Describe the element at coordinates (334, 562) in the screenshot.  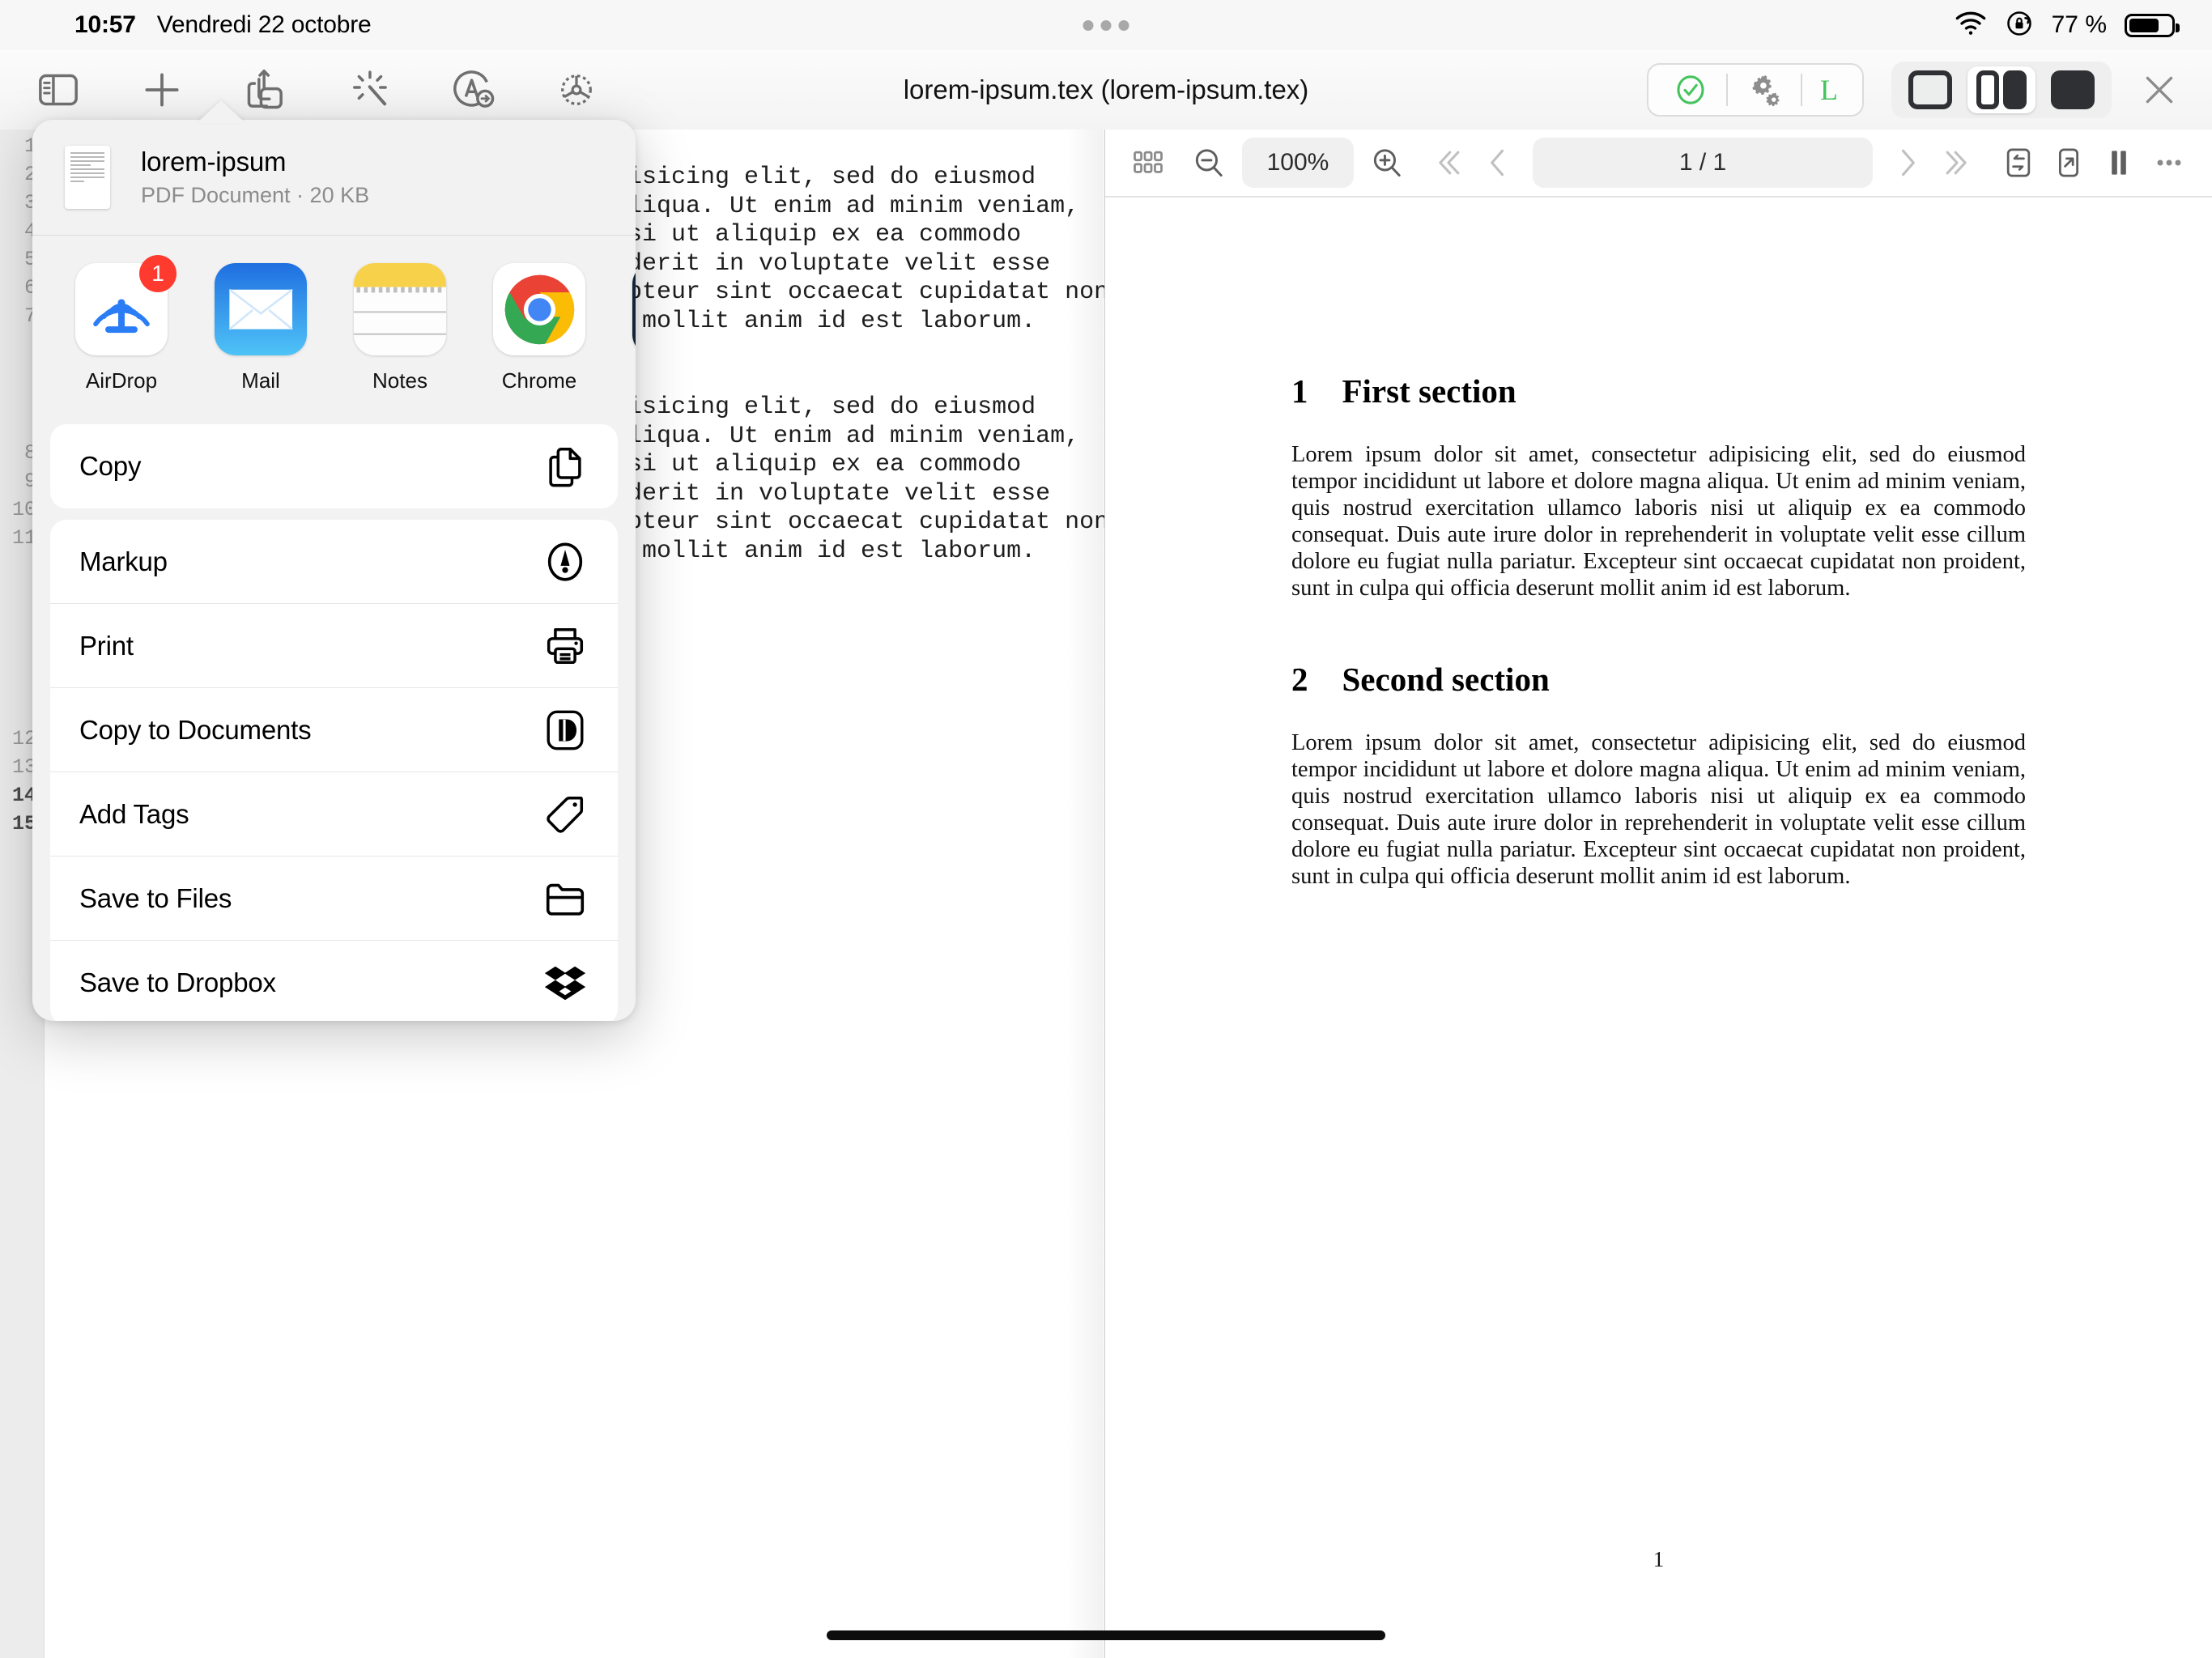
I see `share-action-markup: Markup` at that location.